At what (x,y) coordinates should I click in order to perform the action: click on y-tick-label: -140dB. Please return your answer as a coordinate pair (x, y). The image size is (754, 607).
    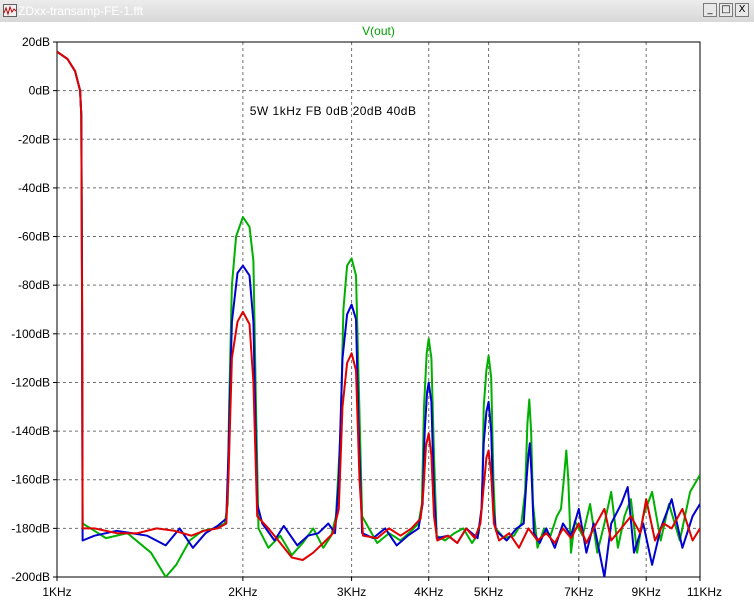
    Looking at the image, I should click on (30, 431).